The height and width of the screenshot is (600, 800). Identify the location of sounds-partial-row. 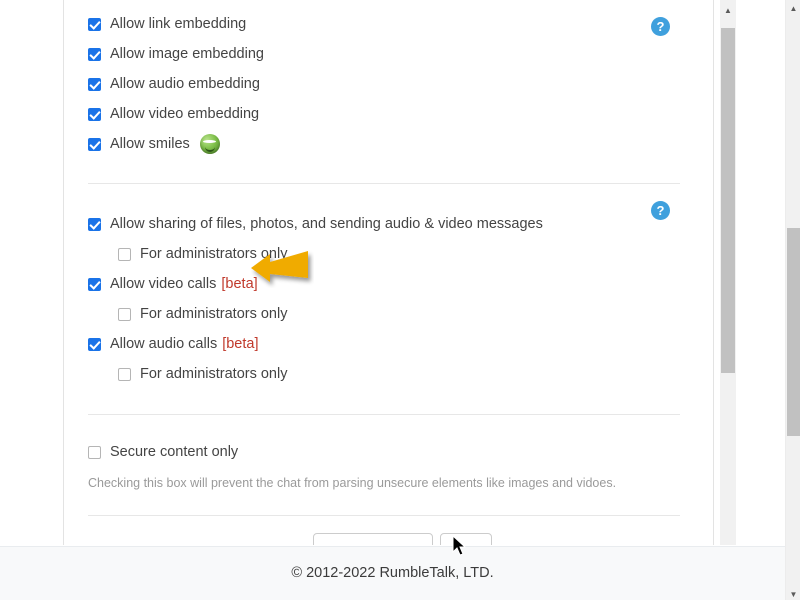
(388, 539).